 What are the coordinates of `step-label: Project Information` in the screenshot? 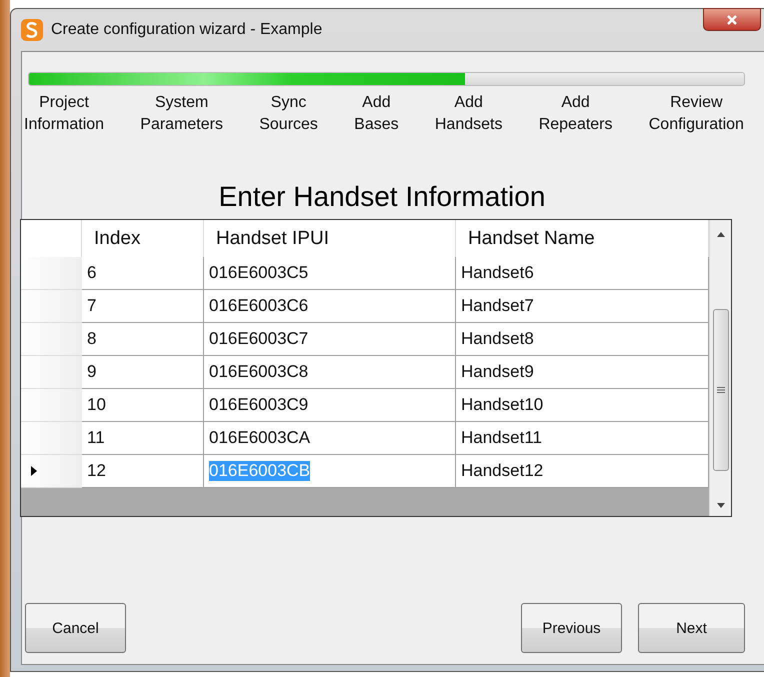 It's located at (64, 114).